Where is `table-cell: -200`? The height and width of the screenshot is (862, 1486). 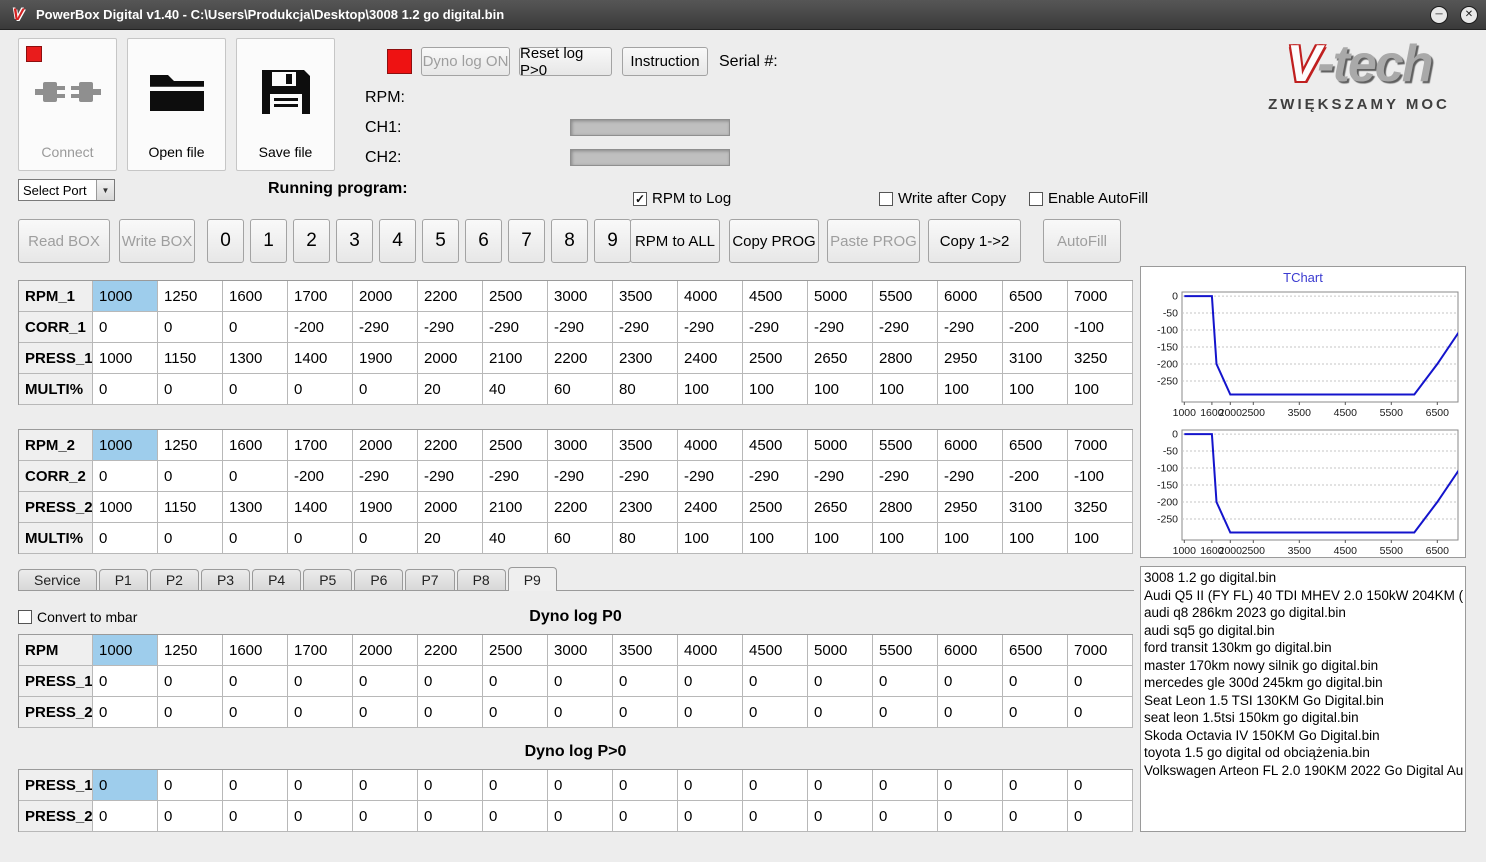
table-cell: -200 is located at coordinates (320, 476).